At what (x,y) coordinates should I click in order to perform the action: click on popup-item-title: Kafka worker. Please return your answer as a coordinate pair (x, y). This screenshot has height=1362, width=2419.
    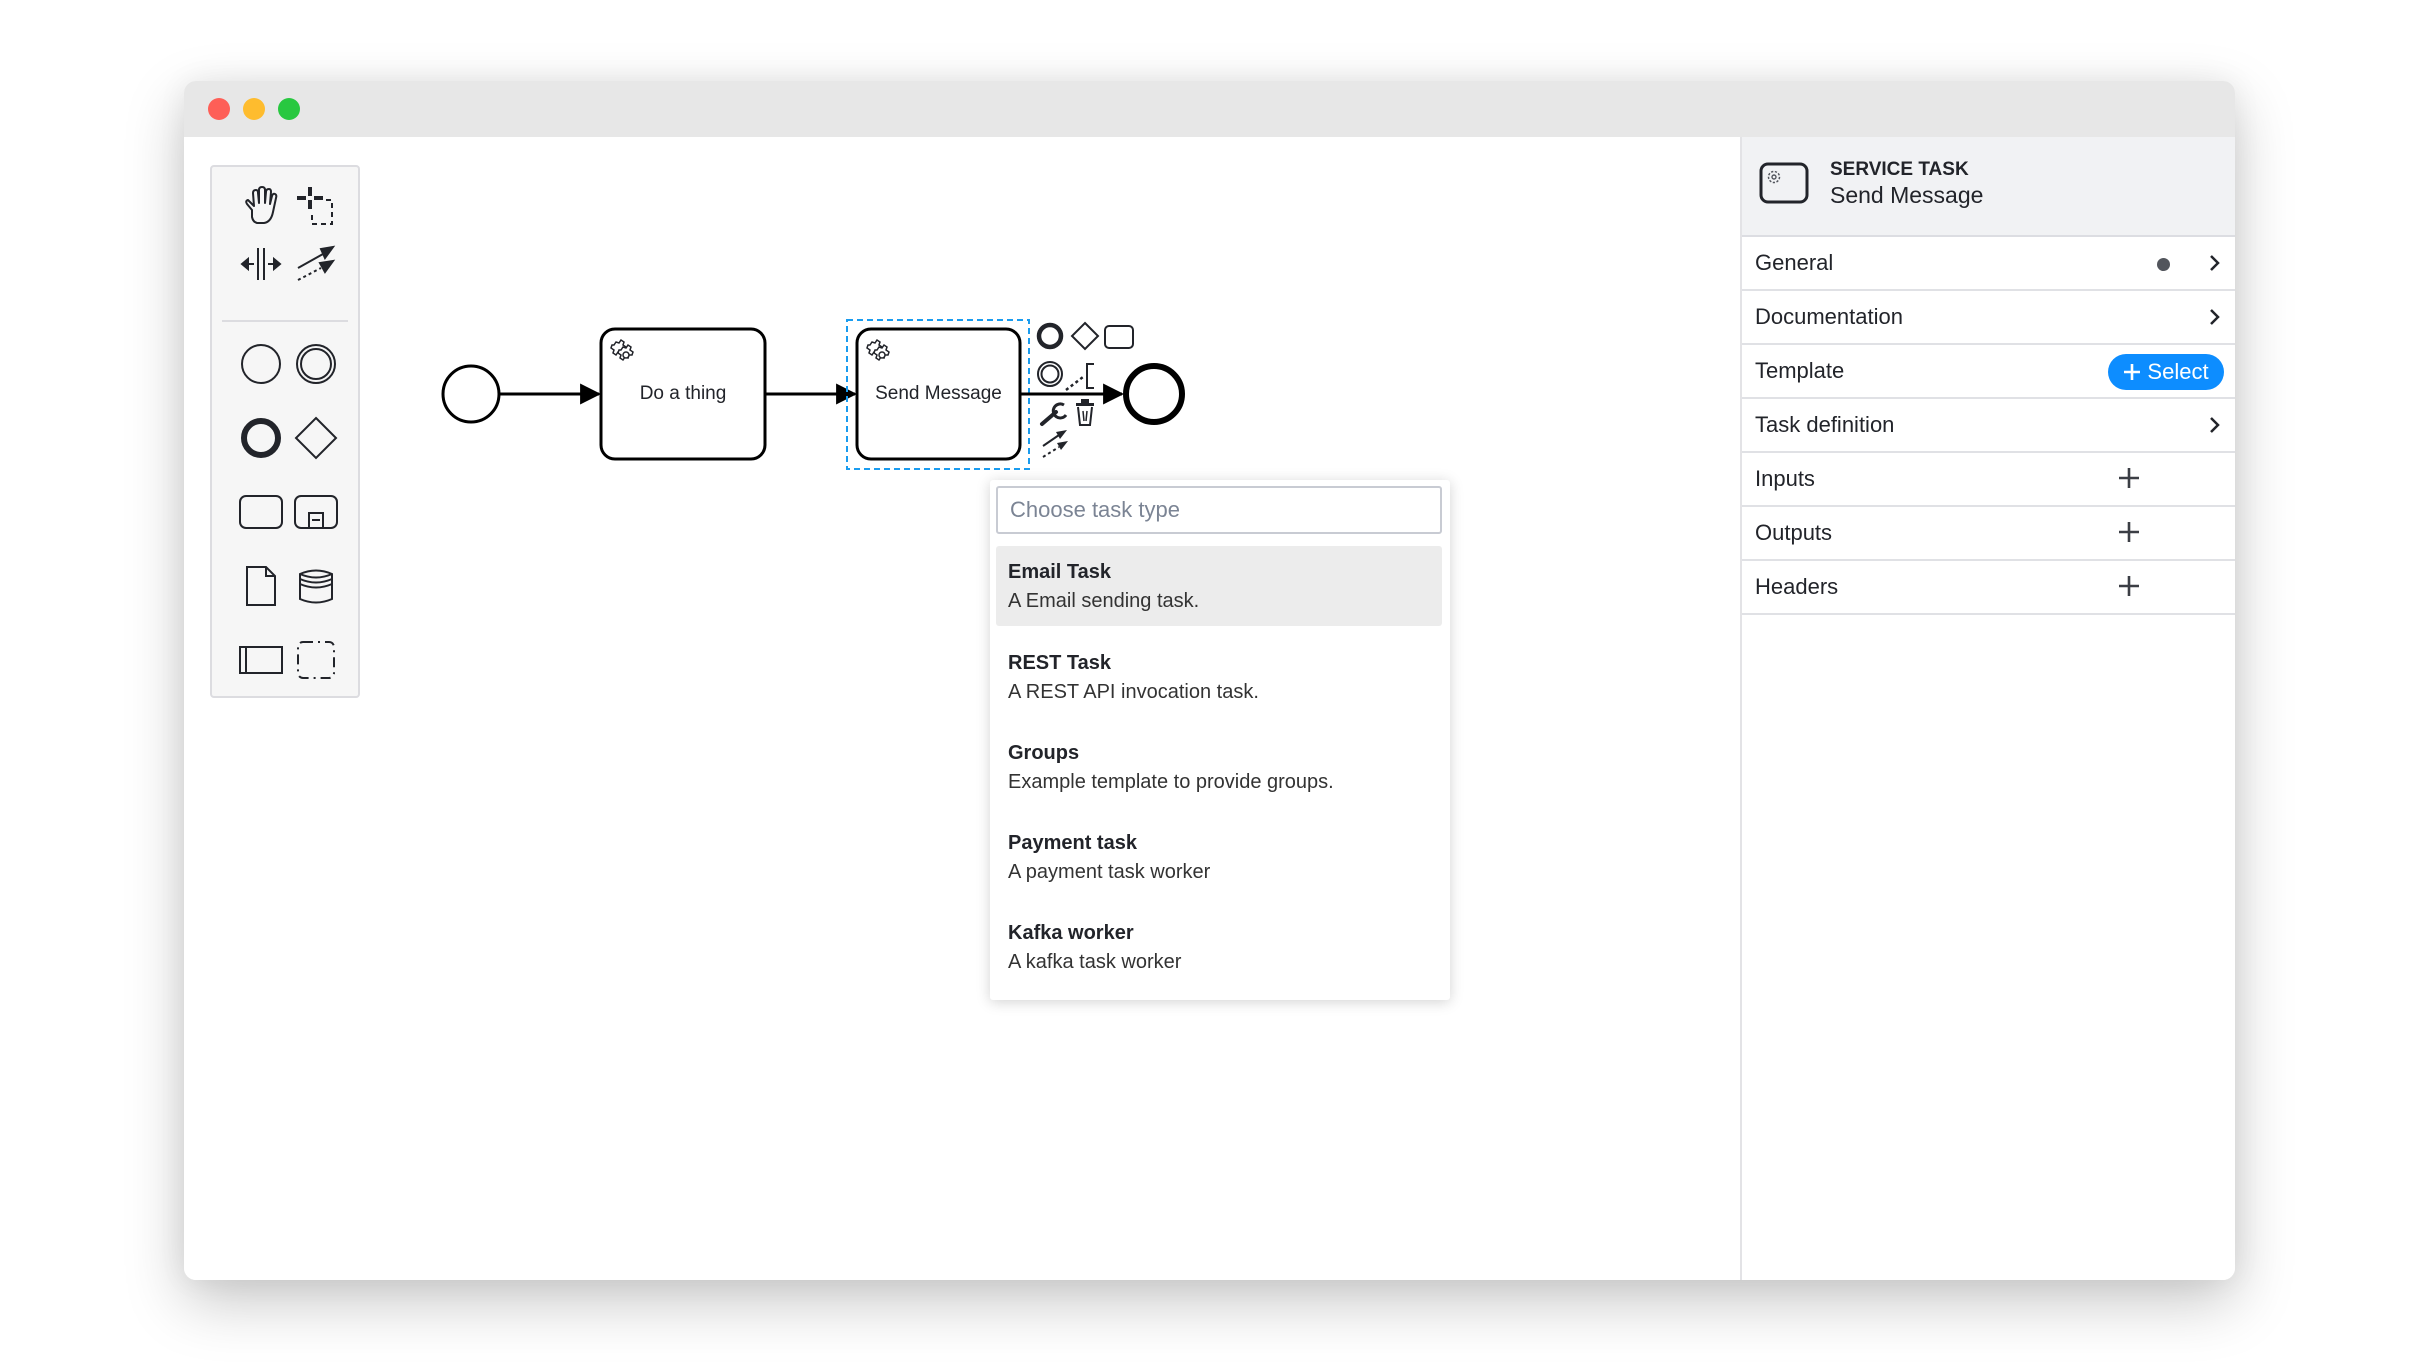
    Looking at the image, I should click on (1071, 933).